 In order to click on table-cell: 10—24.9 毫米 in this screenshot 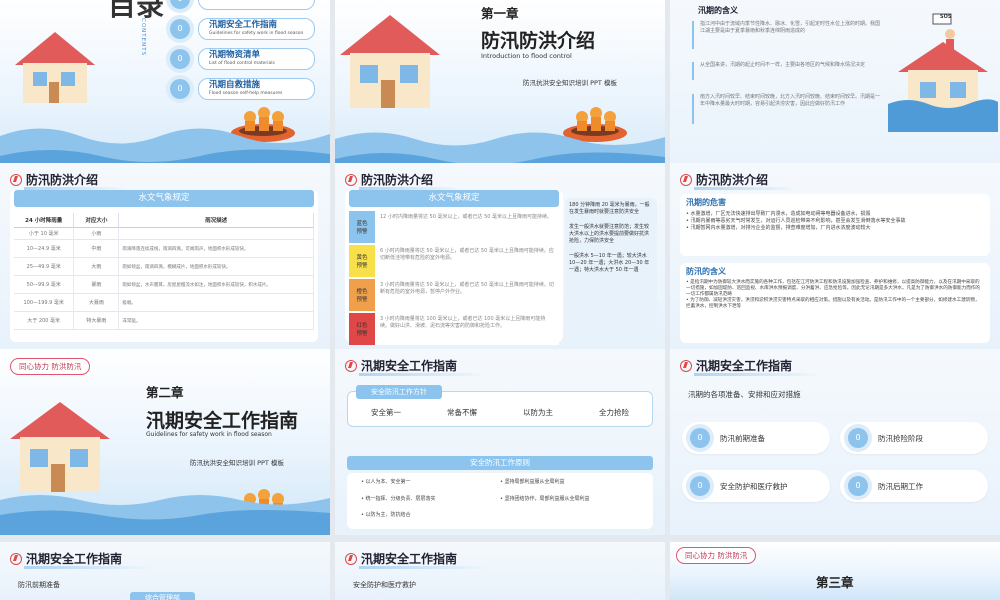, I will do `click(44, 248)`.